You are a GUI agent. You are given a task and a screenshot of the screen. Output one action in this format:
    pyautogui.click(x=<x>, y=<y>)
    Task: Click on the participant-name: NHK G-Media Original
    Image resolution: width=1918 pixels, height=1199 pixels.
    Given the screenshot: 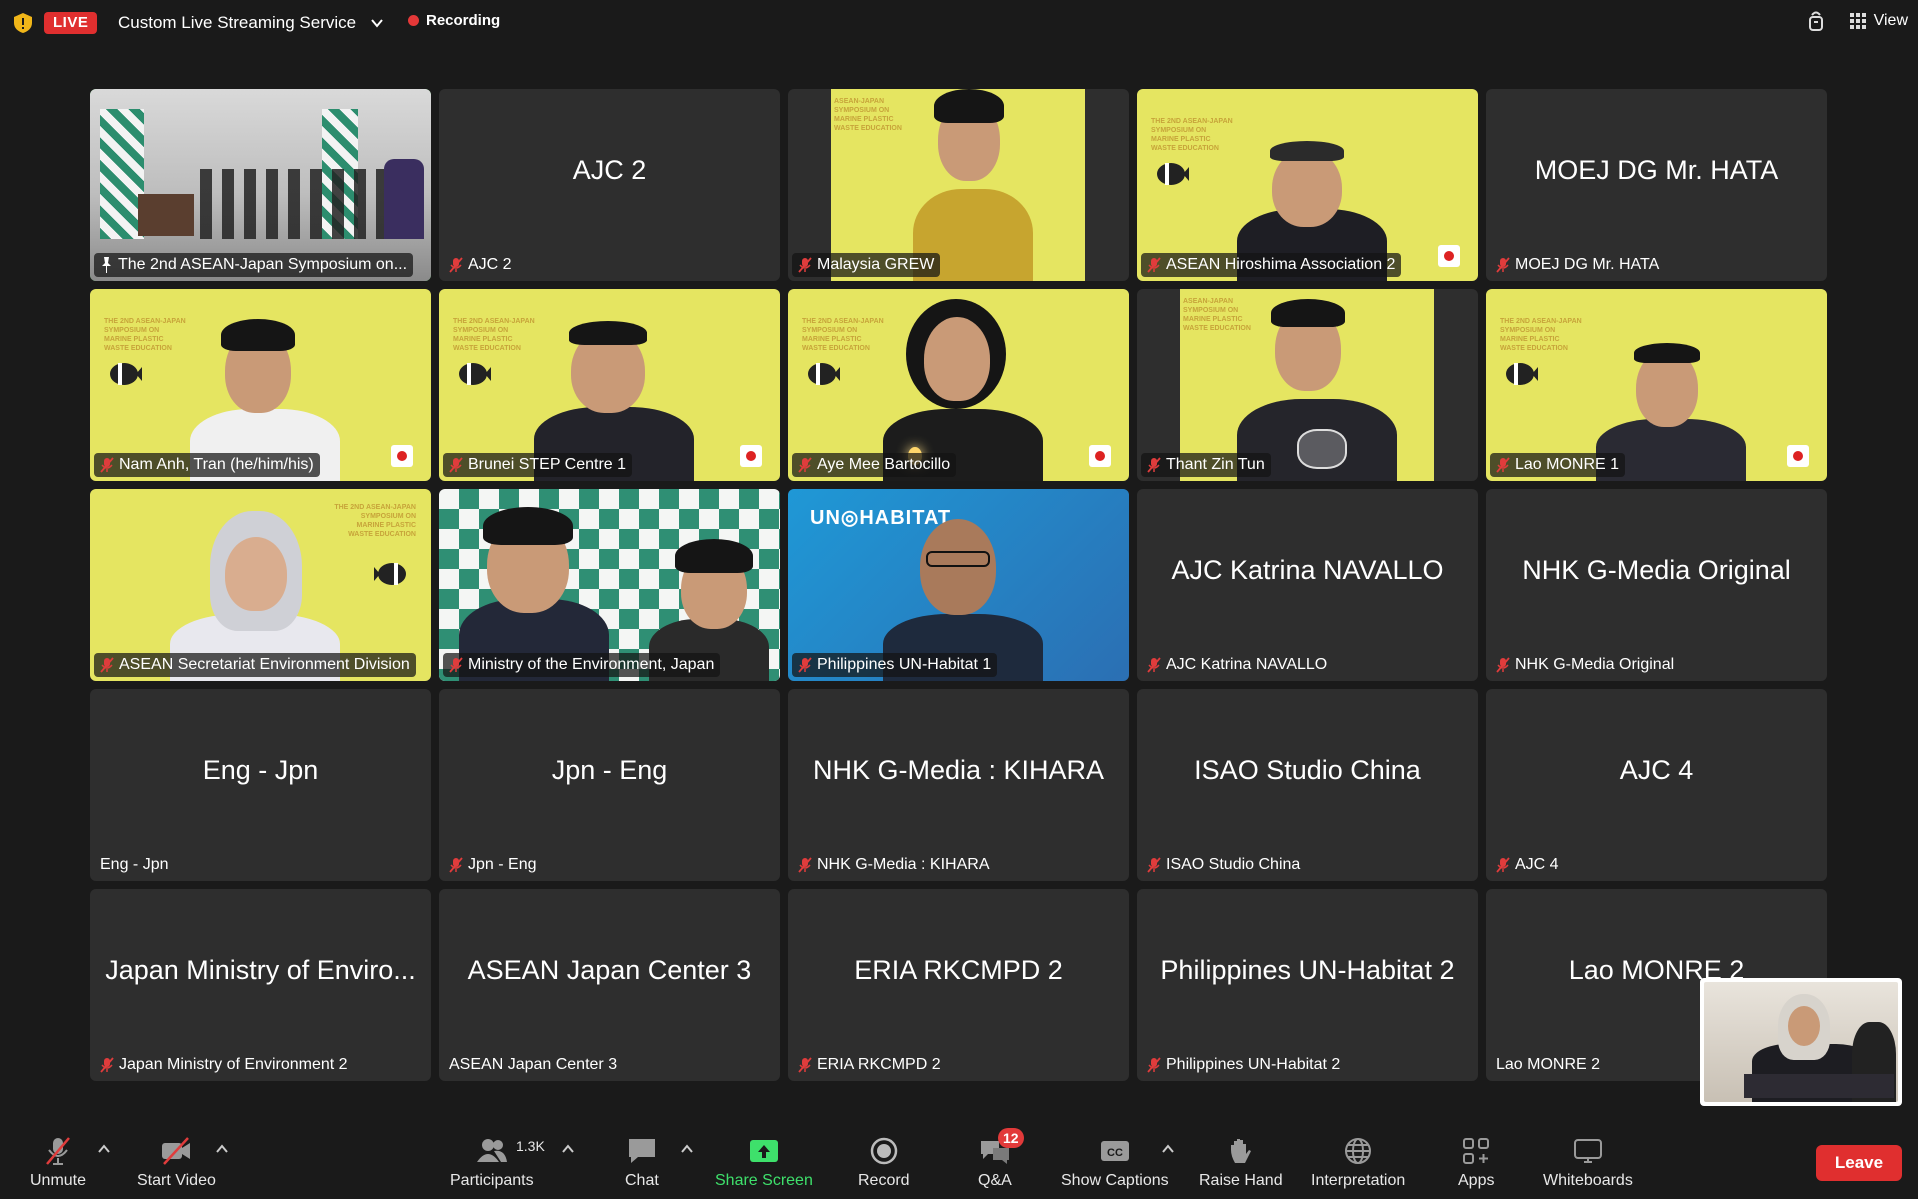 What is the action you would take?
    pyautogui.click(x=1595, y=664)
    